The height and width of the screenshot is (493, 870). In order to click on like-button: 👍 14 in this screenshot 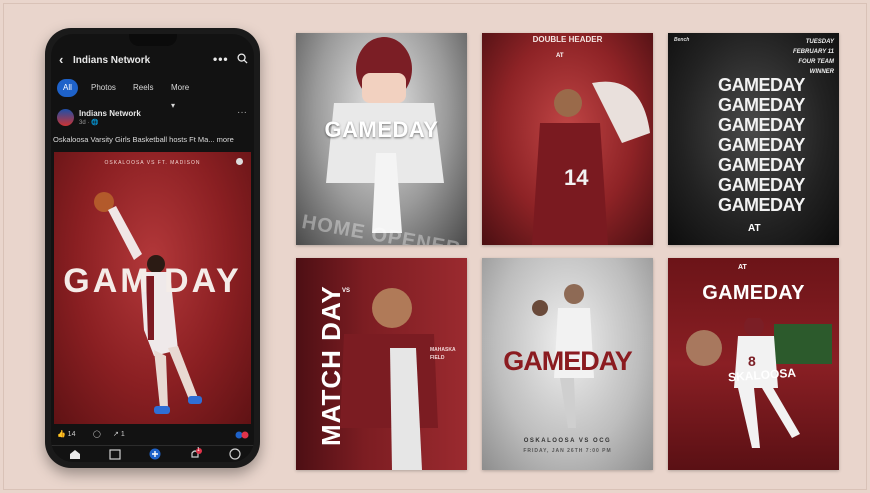, I will do `click(66, 434)`.